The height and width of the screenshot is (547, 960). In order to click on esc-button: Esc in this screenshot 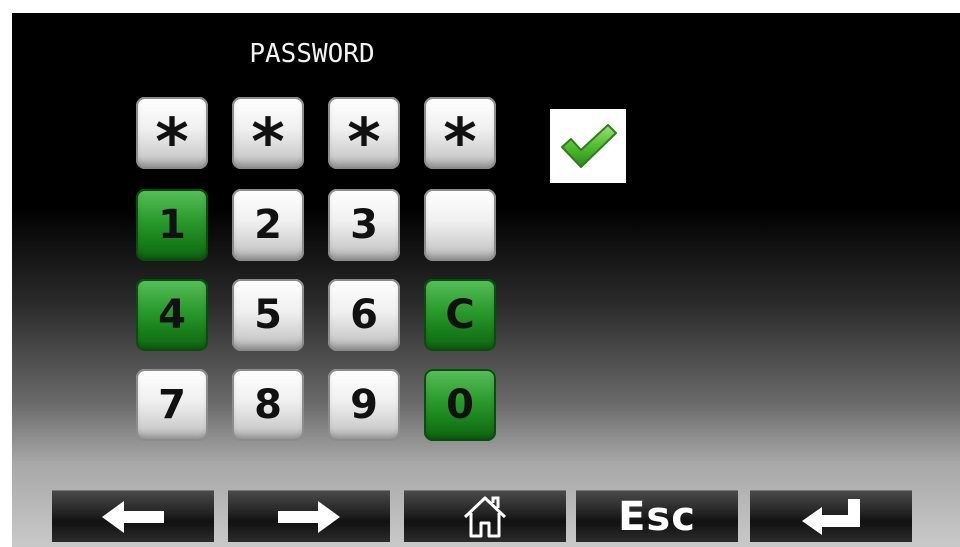, I will do `click(657, 516)`.